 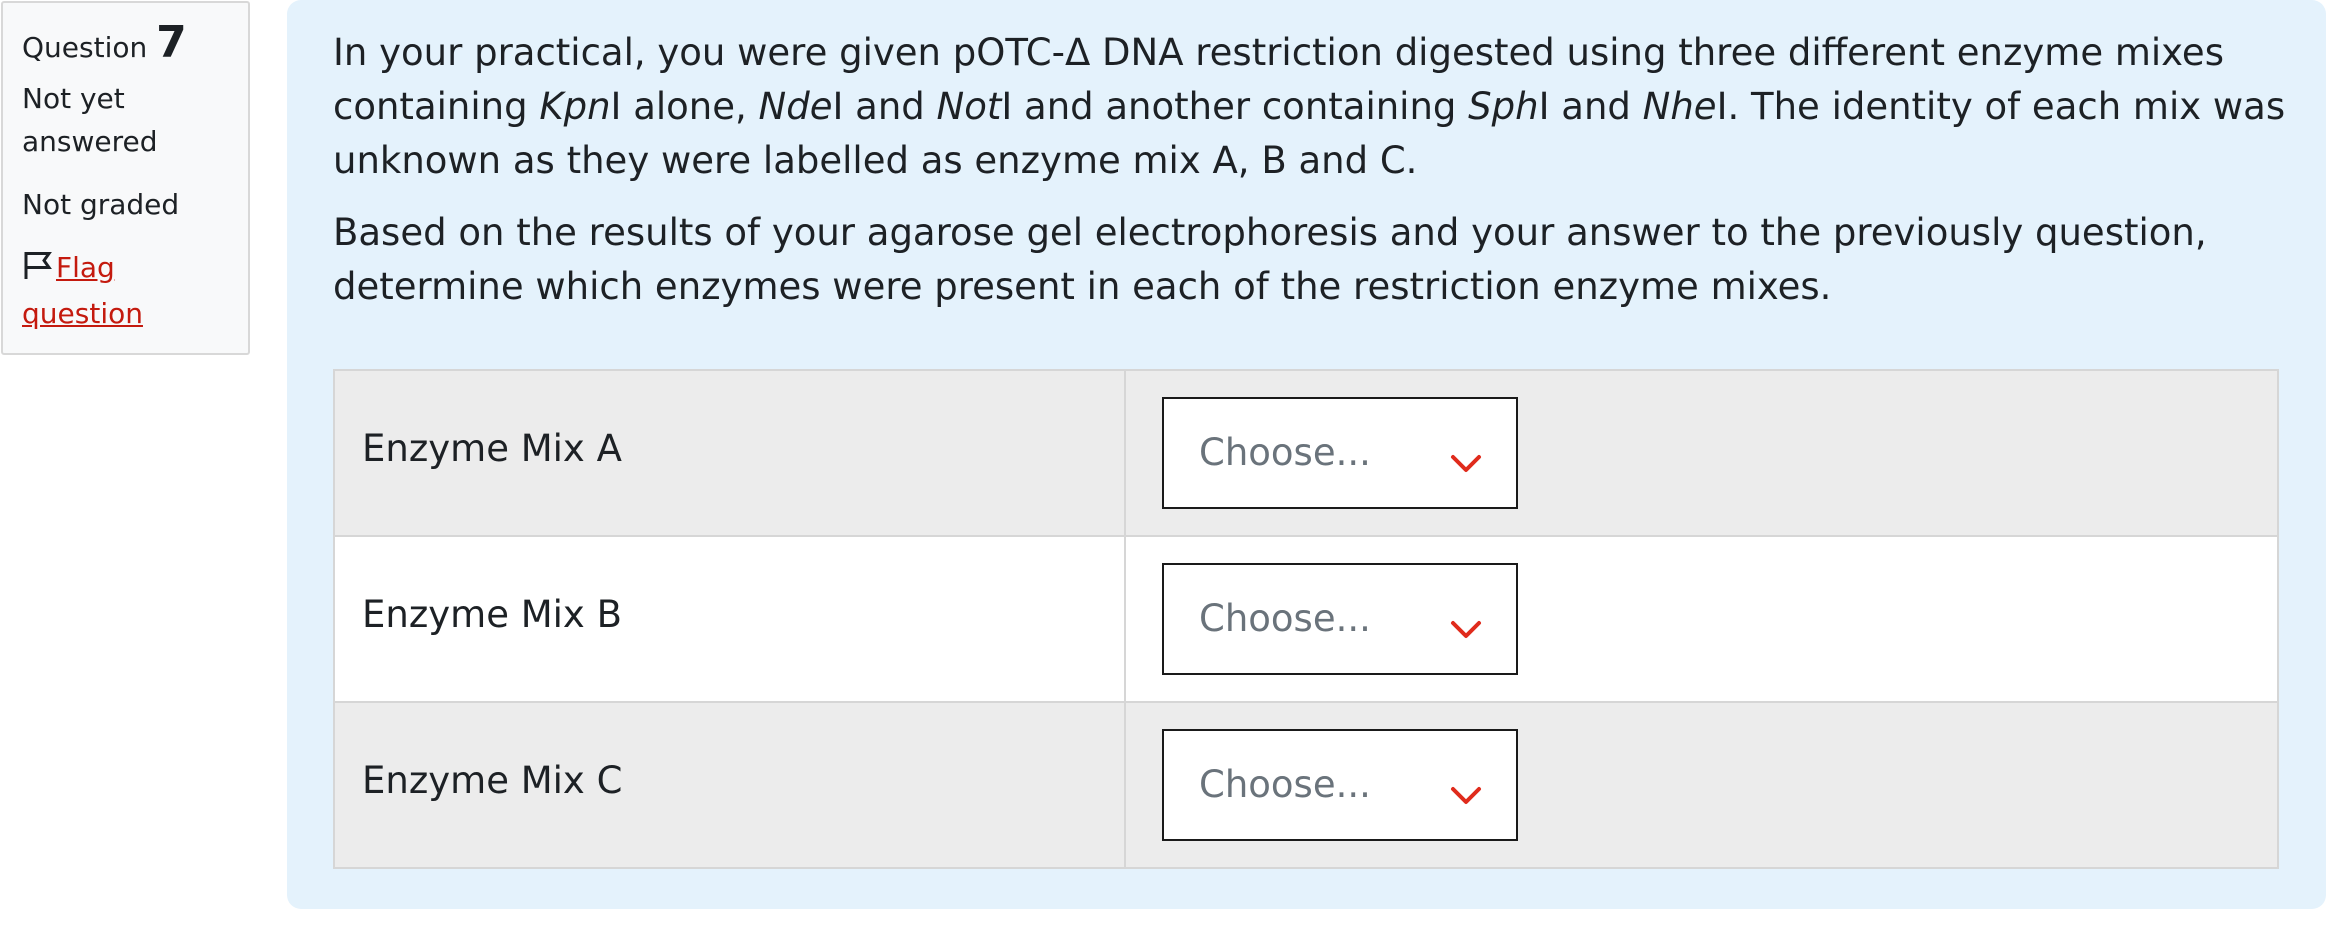 I want to click on row-label-mix-b: Enzyme Mix B, so click(x=492, y=614).